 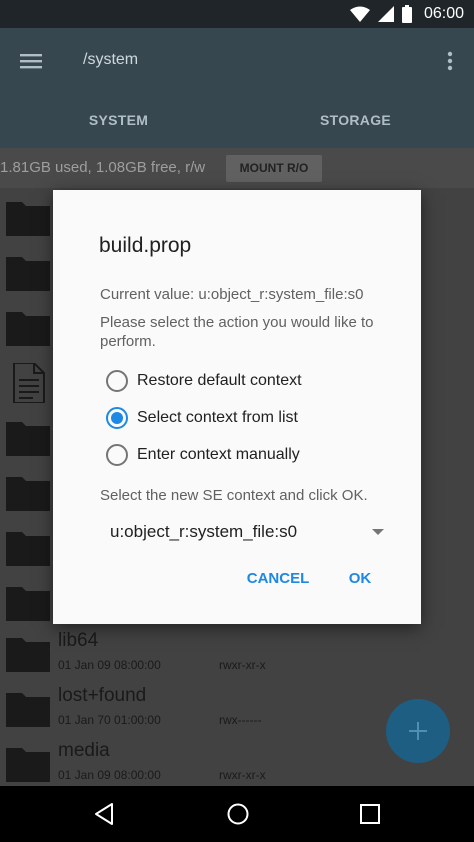 I want to click on radio-enter-manually: Enter context manually, so click(x=246, y=455).